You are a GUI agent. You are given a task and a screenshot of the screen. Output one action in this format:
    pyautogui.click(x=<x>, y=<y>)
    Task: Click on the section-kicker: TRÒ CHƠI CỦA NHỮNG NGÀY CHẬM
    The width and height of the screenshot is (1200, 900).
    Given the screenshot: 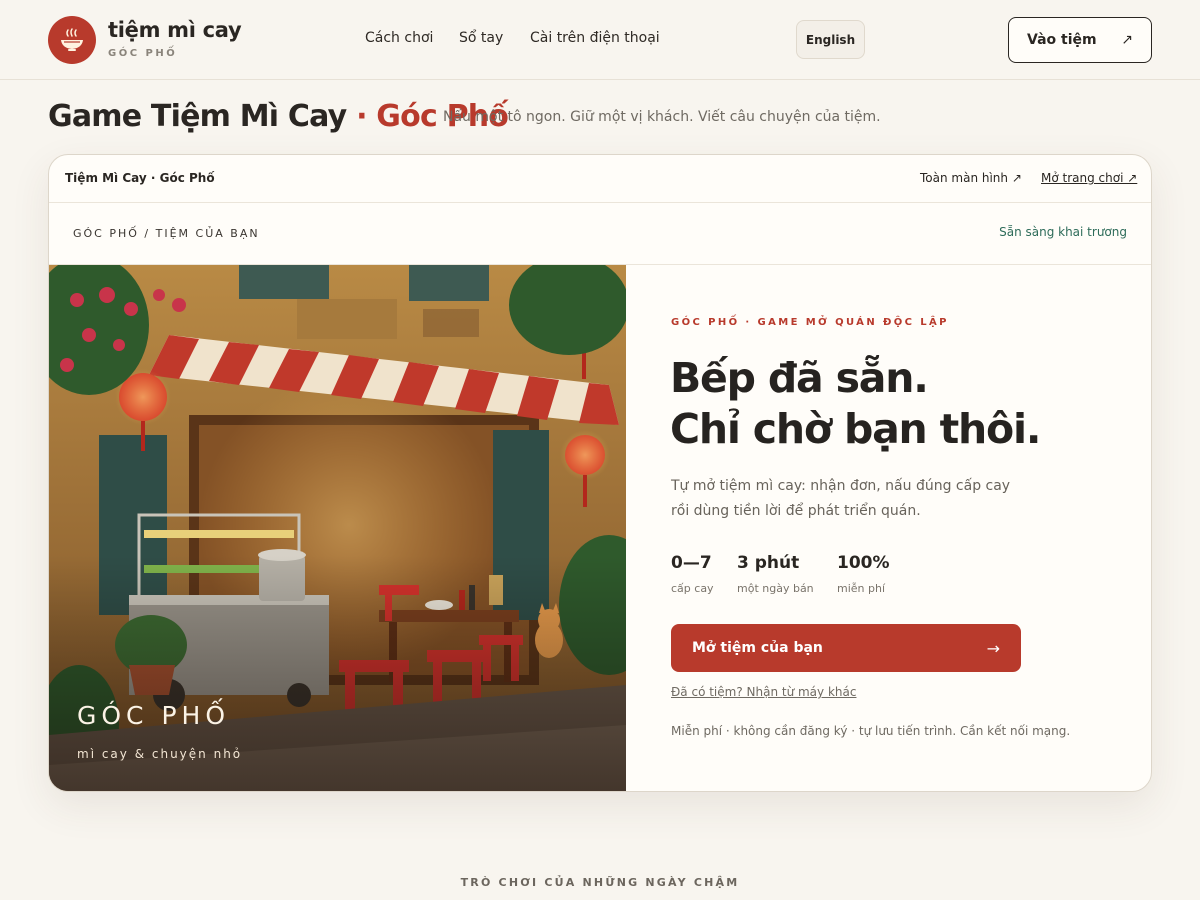 What is the action you would take?
    pyautogui.click(x=600, y=882)
    